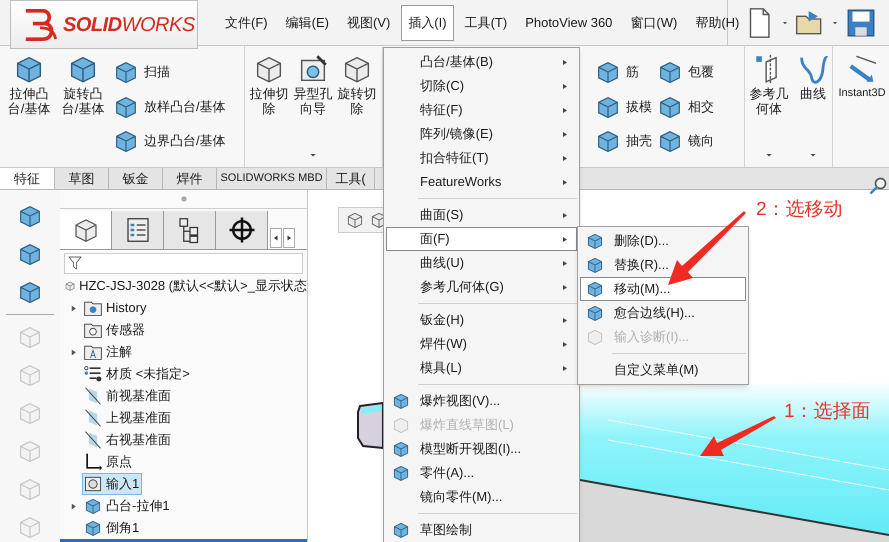  Describe the element at coordinates (481, 287) in the screenshot. I see `menu-item: 参考几何体(G)` at that location.